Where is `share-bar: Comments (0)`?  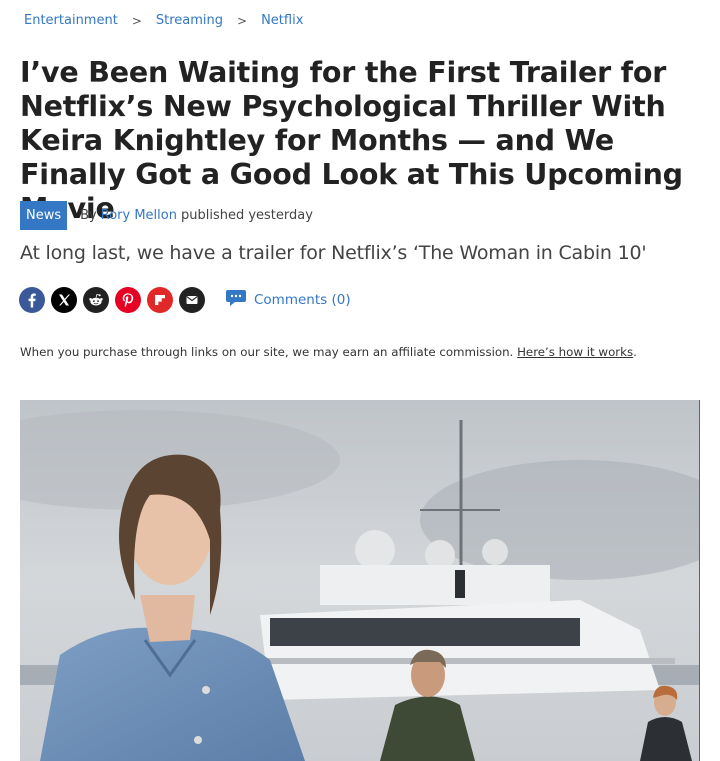 share-bar: Comments (0) is located at coordinates (185, 300).